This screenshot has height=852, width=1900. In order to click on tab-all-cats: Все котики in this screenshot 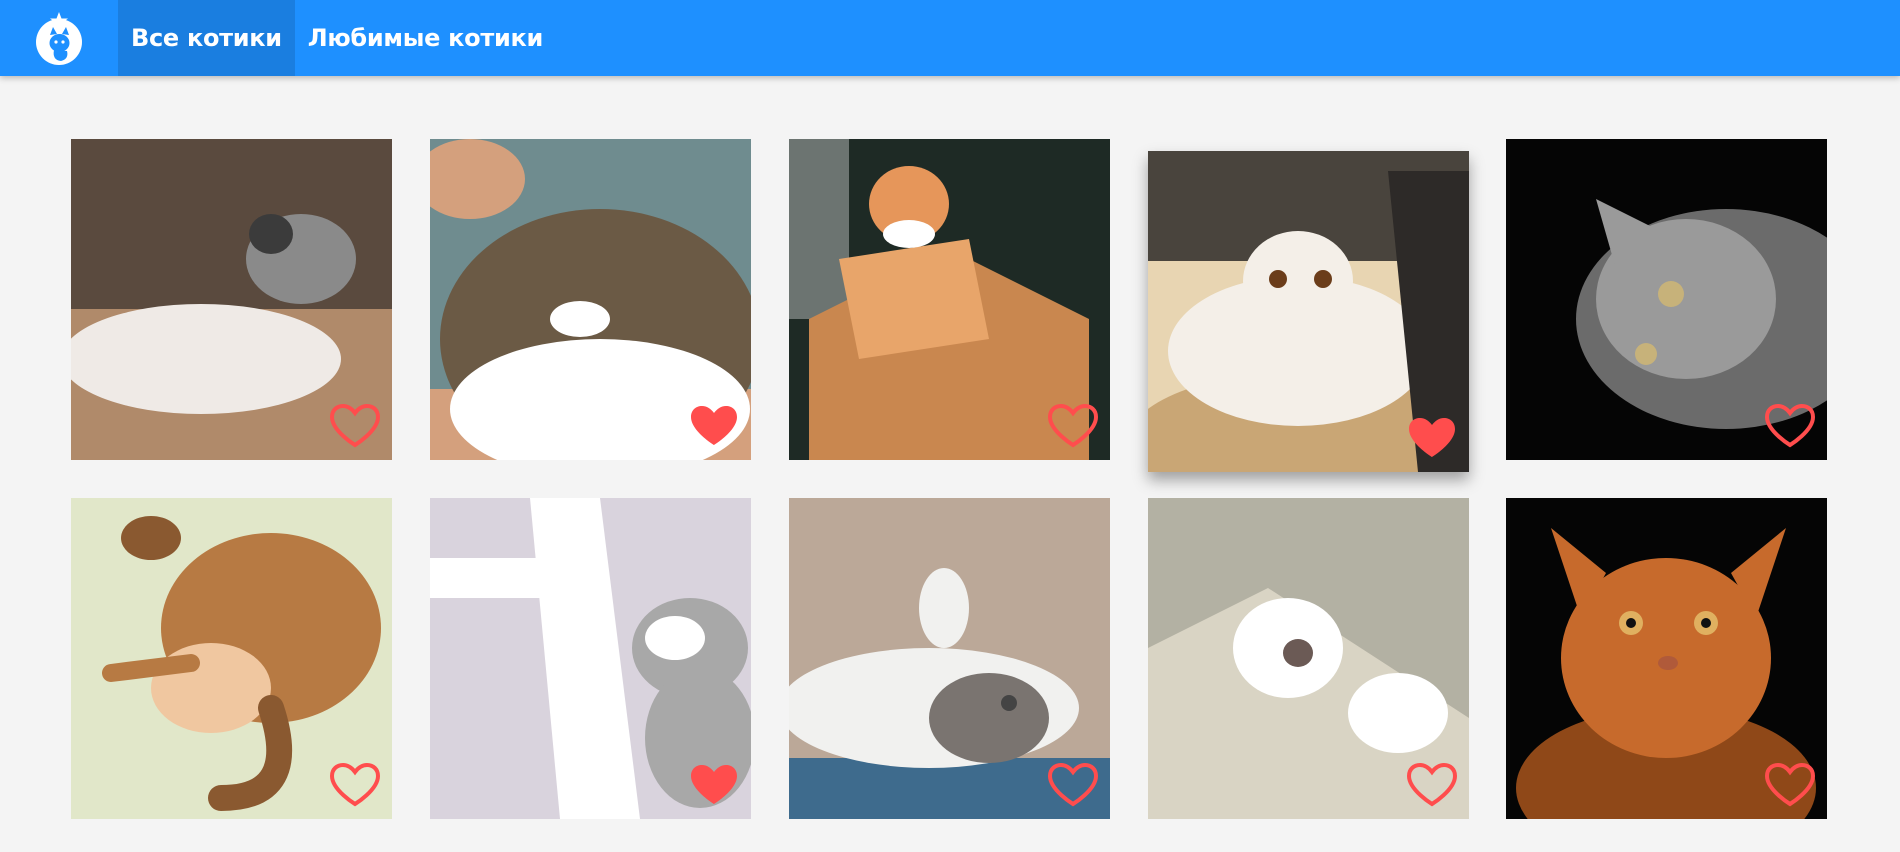, I will do `click(206, 38)`.